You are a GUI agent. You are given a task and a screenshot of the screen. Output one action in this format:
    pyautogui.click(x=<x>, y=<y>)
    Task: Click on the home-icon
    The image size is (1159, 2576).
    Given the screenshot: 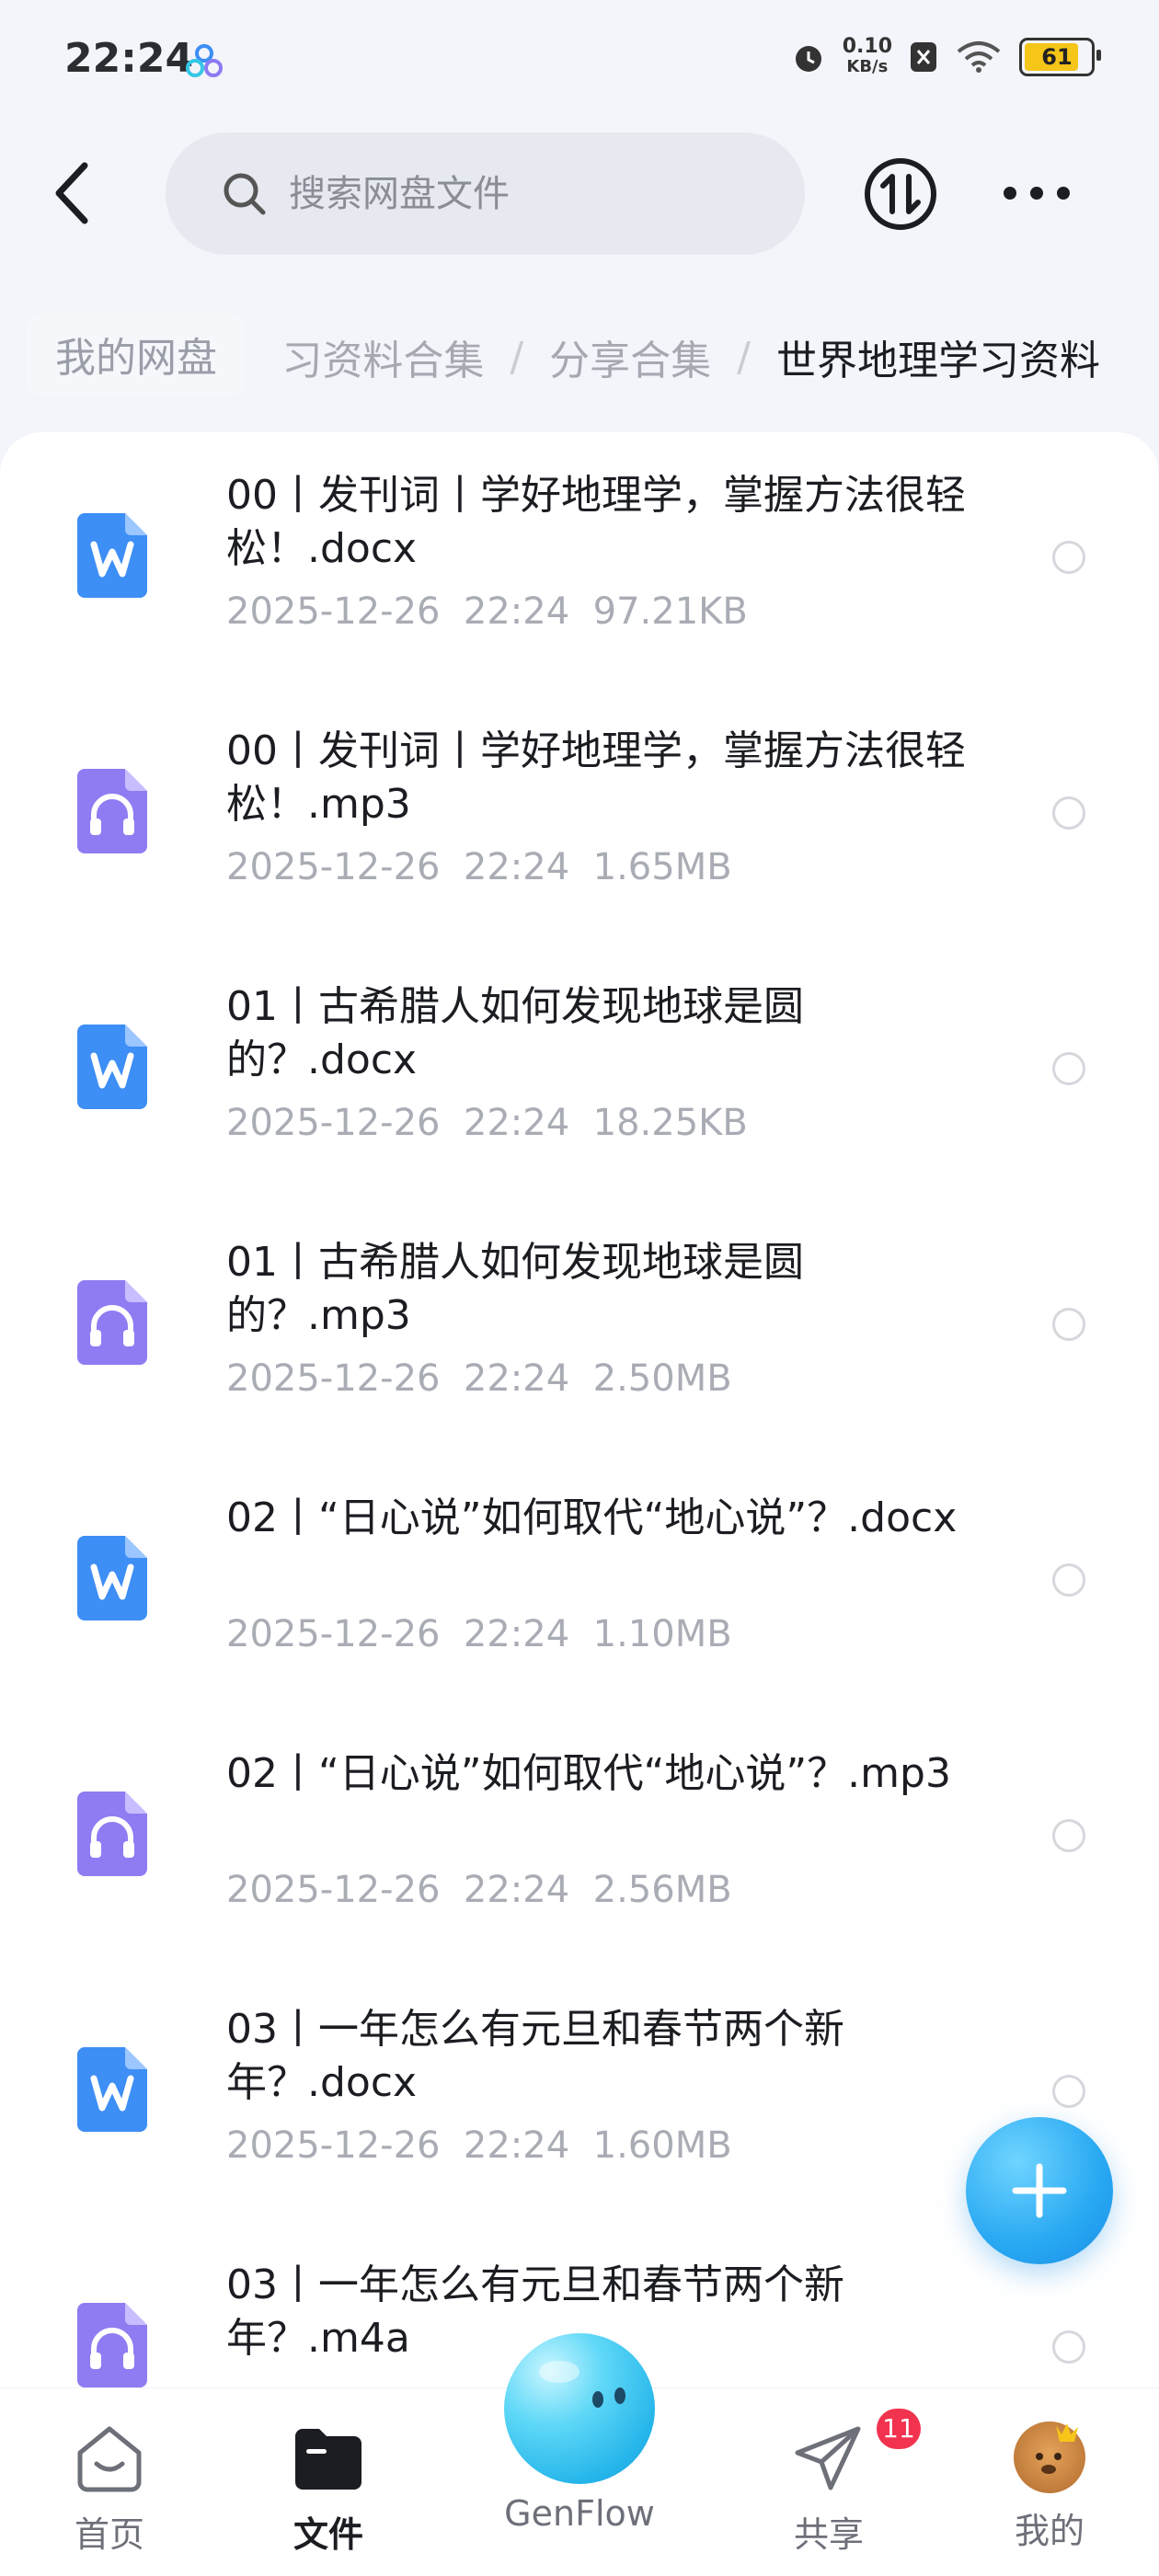 What is the action you would take?
    pyautogui.click(x=109, y=2459)
    